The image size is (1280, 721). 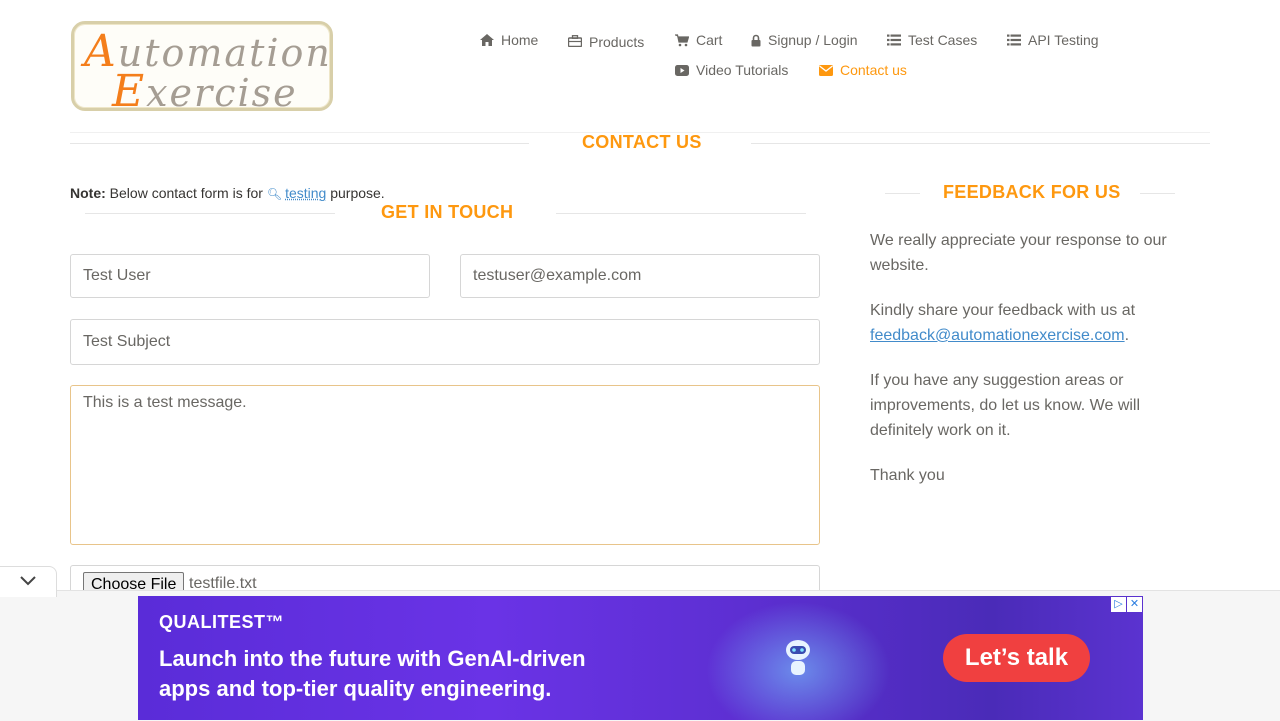 What do you see at coordinates (305, 193) in the screenshot?
I see `testing-link: testing` at bounding box center [305, 193].